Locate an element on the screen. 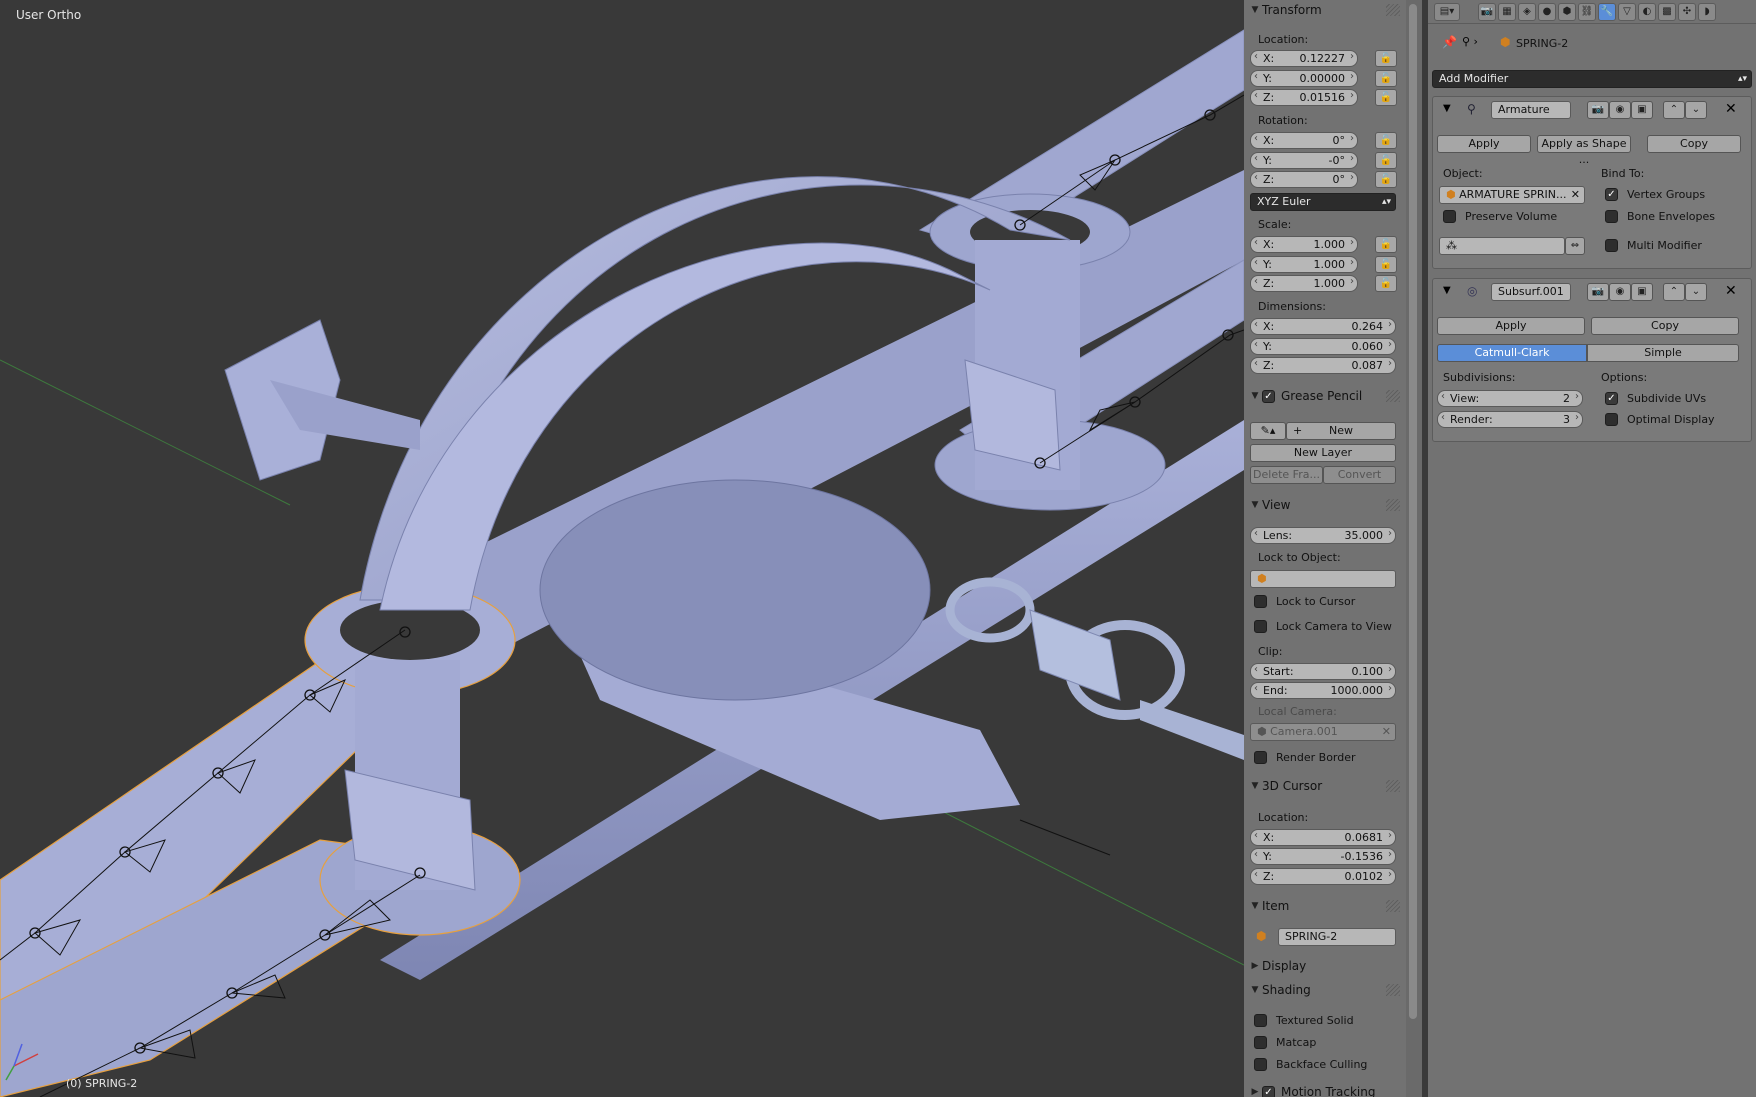 Image resolution: width=1756 pixels, height=1097 pixels. data-tab-icon: ▽ is located at coordinates (1627, 12).